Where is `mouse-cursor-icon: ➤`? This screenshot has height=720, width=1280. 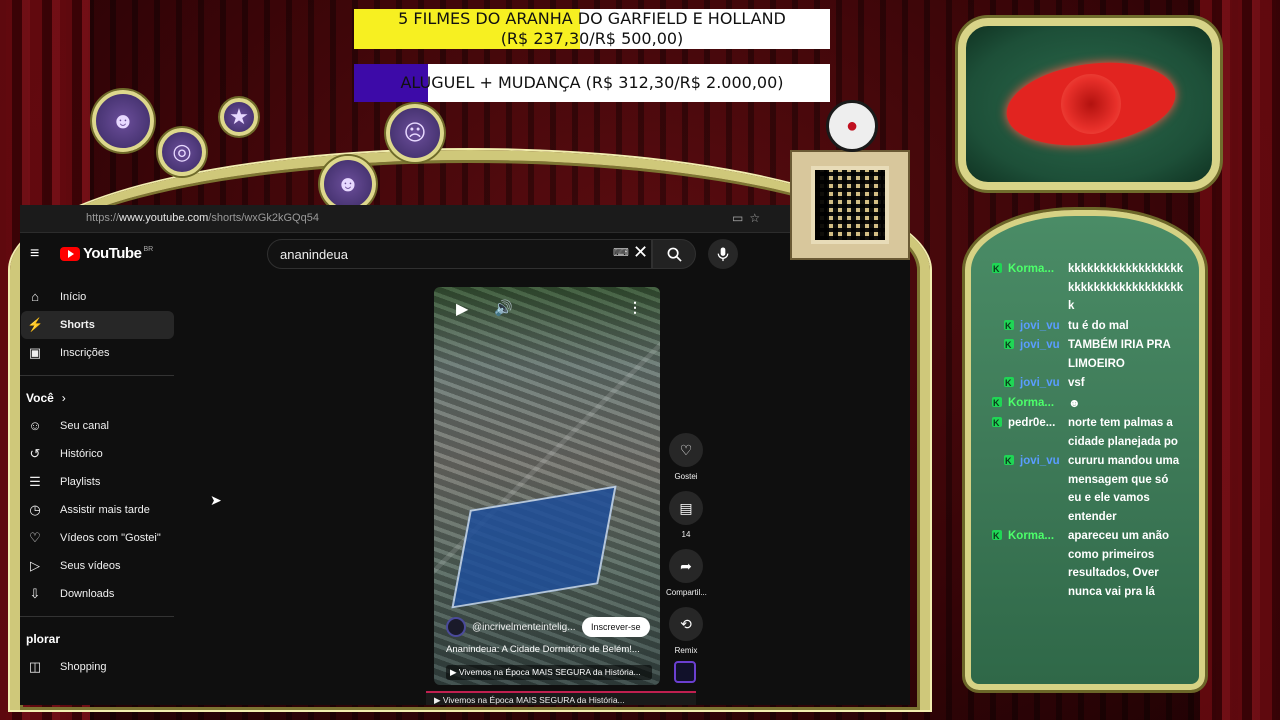 mouse-cursor-icon: ➤ is located at coordinates (216, 500).